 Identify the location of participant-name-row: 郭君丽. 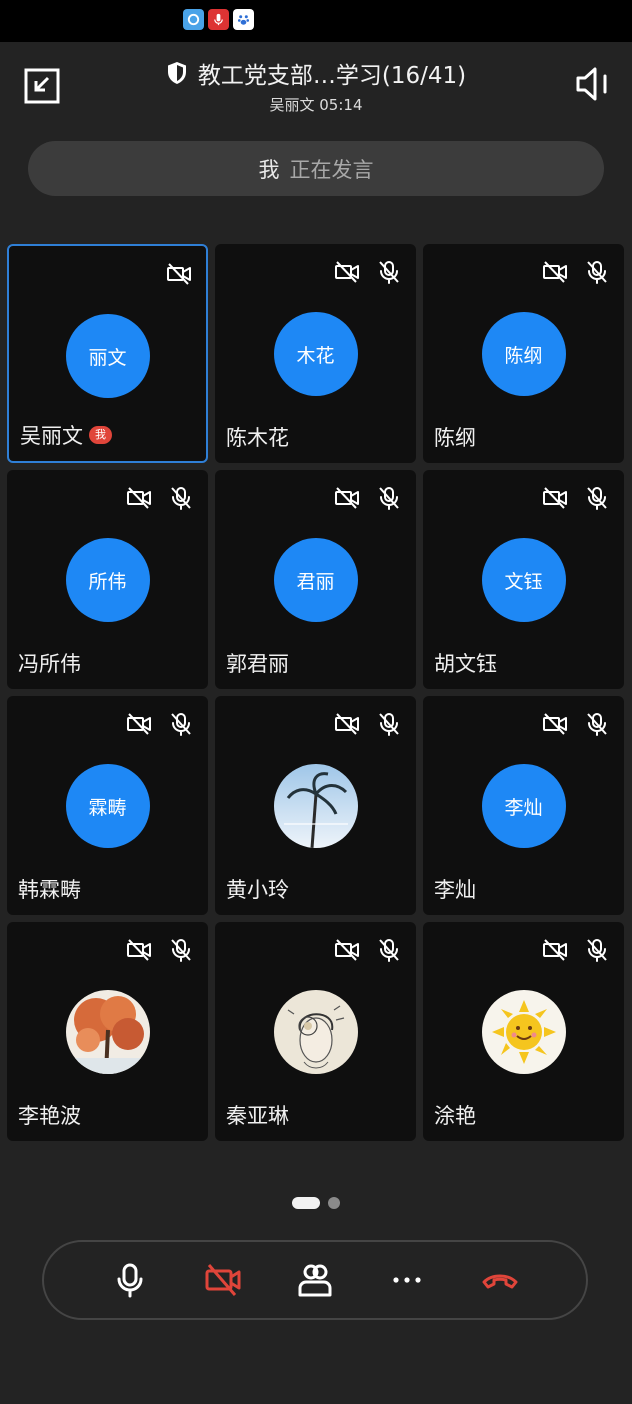
(257, 663).